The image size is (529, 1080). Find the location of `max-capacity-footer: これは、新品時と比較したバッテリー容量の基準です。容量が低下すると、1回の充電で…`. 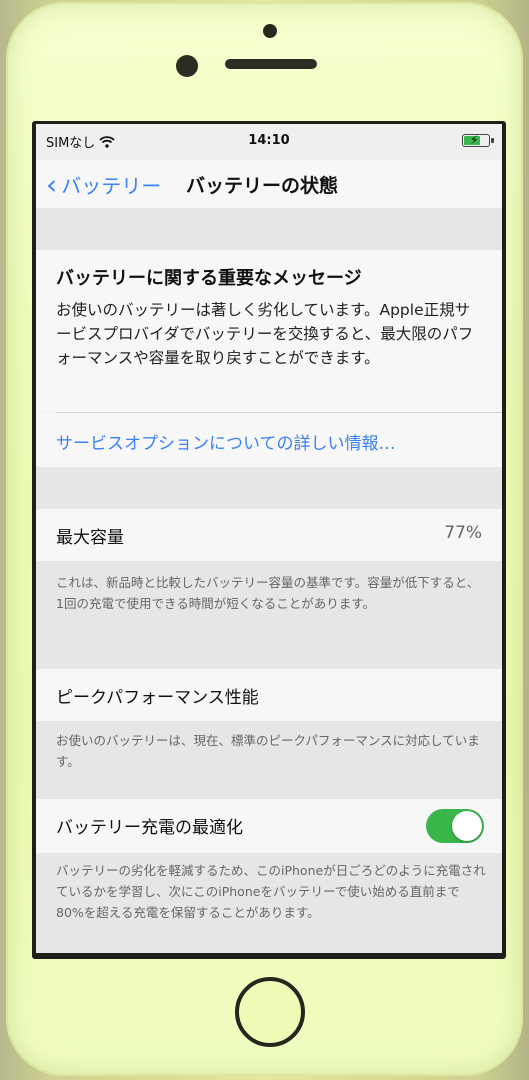

max-capacity-footer: これは、新品時と比較したバッテリー容量の基準です。容量が低下すると、1回の充電で… is located at coordinates (268, 593).